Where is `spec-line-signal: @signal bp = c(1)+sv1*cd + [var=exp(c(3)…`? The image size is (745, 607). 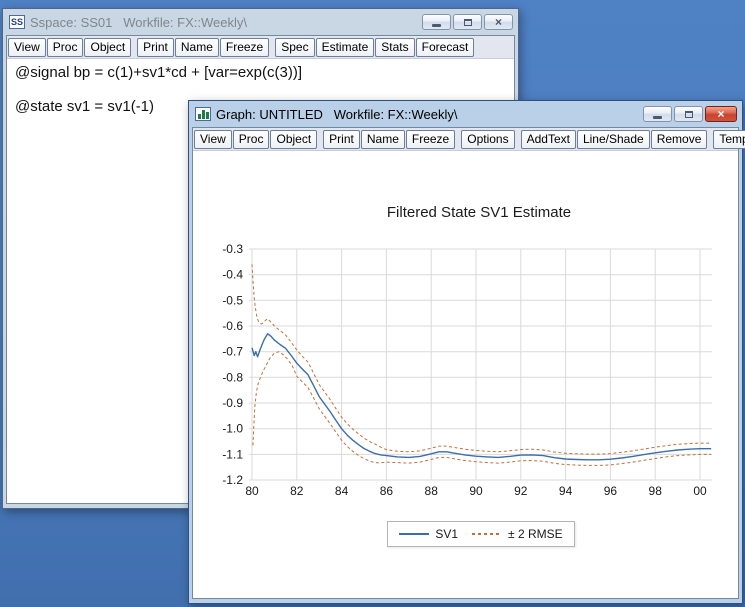
spec-line-signal: @signal bp = c(1)+sv1*cd + [var=exp(c(3)… is located at coordinates (159, 72).